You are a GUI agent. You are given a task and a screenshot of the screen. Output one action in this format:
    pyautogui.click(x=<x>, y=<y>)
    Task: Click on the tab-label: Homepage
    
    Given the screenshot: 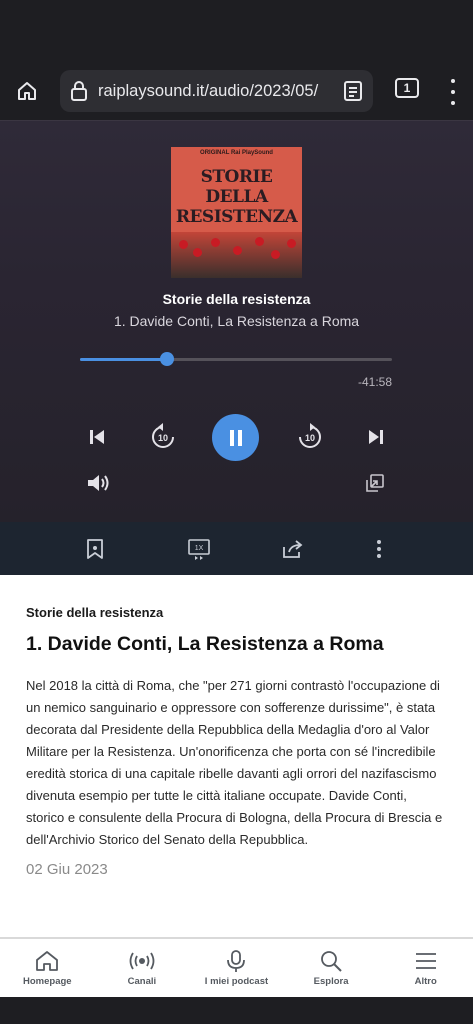 What is the action you would take?
    pyautogui.click(x=47, y=981)
    